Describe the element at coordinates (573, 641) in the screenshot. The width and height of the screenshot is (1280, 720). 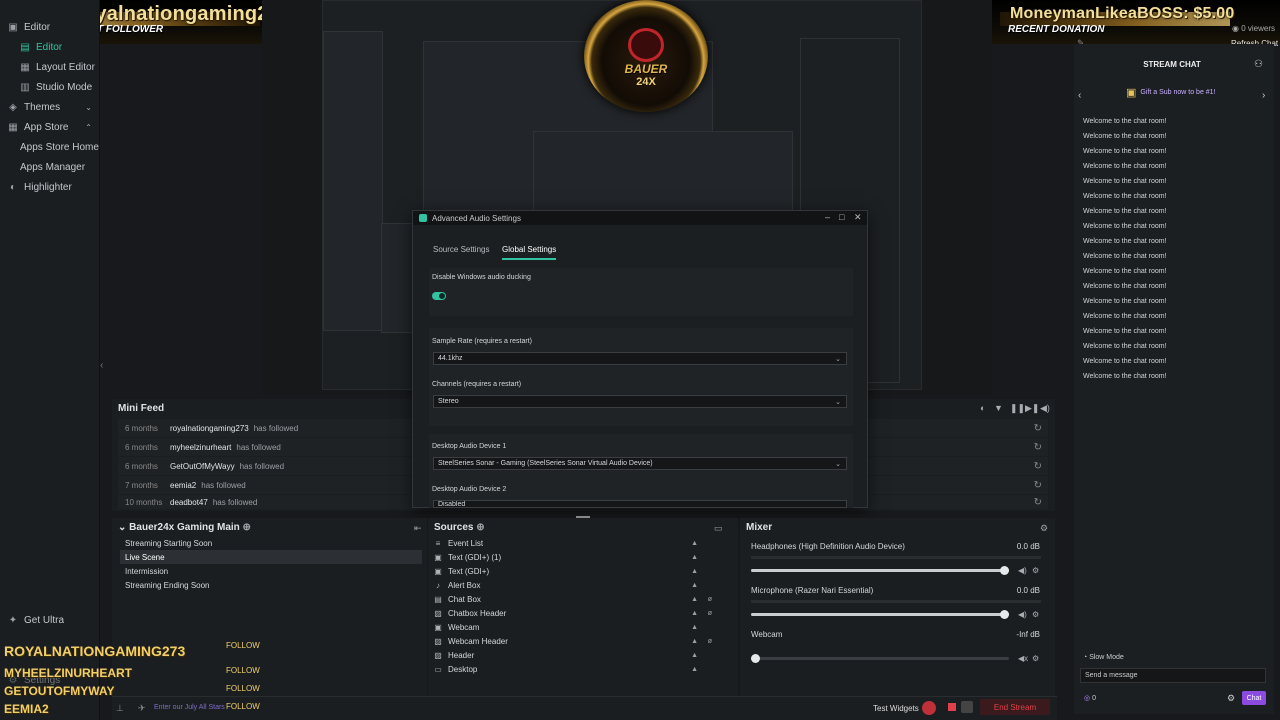
I see `source-item: ▨ Webcam Header ▲ ø` at that location.